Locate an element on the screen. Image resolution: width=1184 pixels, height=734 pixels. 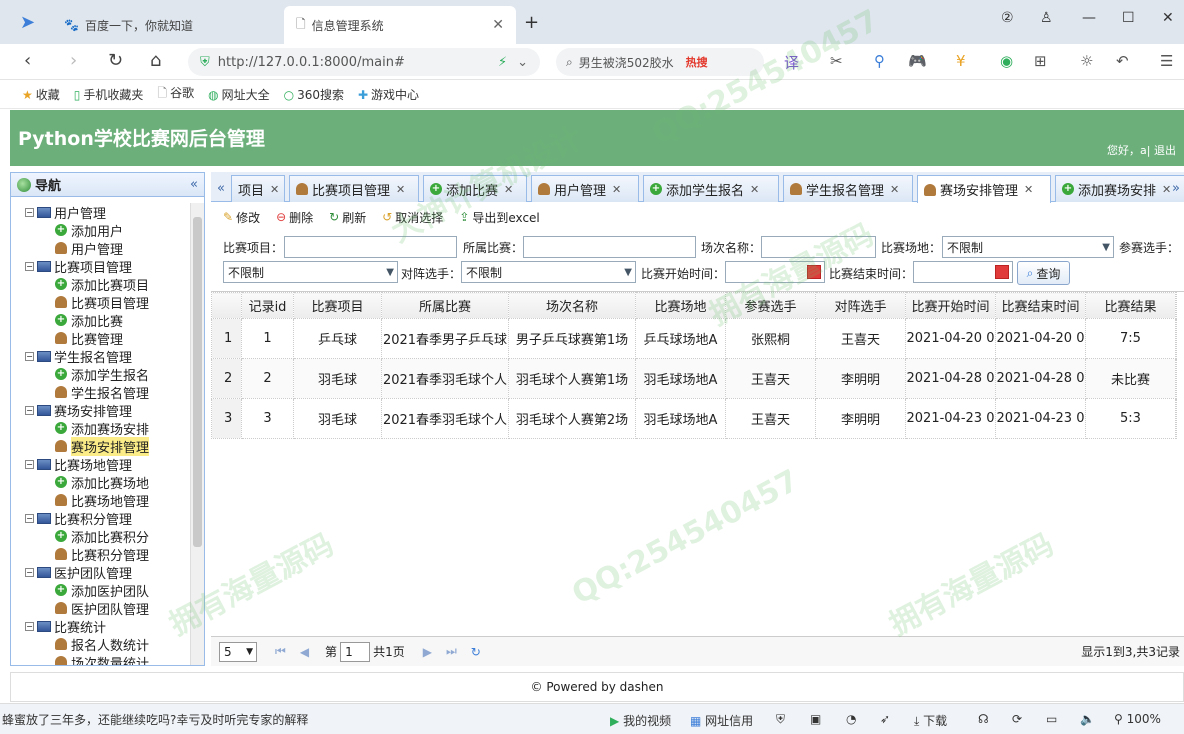
bookmark-google: 🗋 谷歌 is located at coordinates (175, 94).